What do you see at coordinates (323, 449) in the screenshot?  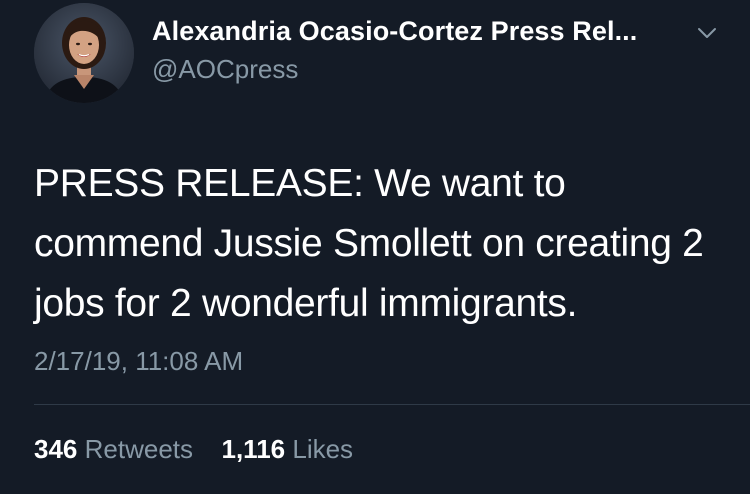 I see `likes-label: Likes` at bounding box center [323, 449].